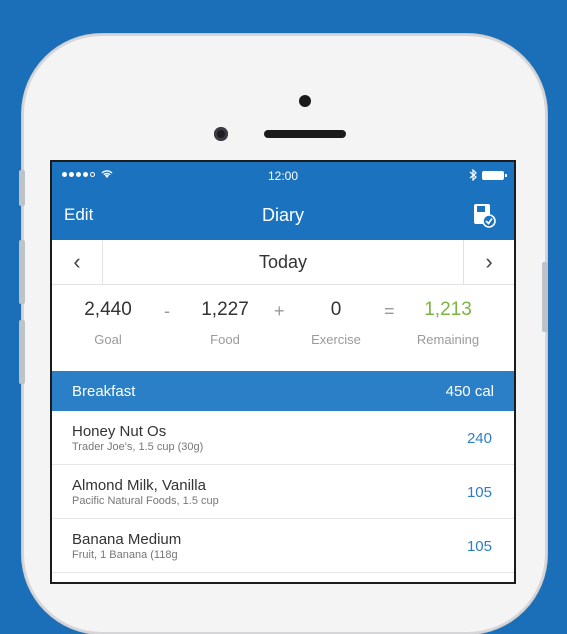 Image resolution: width=567 pixels, height=634 pixels. I want to click on meal-name: Breakfast, so click(104, 391).